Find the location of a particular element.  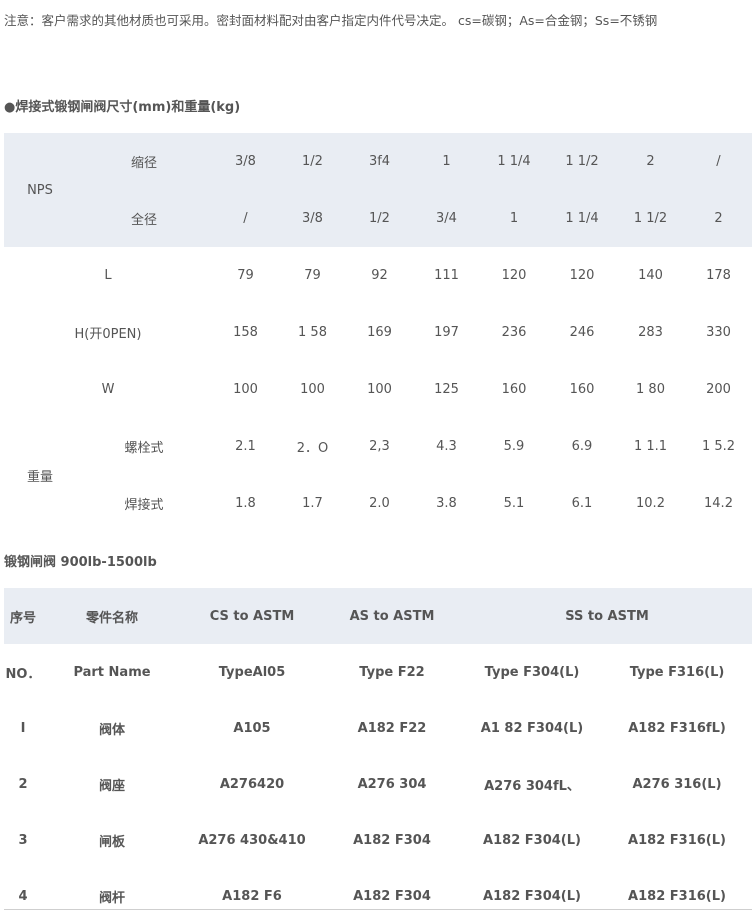

welded-label: 焊接式 is located at coordinates (144, 505).